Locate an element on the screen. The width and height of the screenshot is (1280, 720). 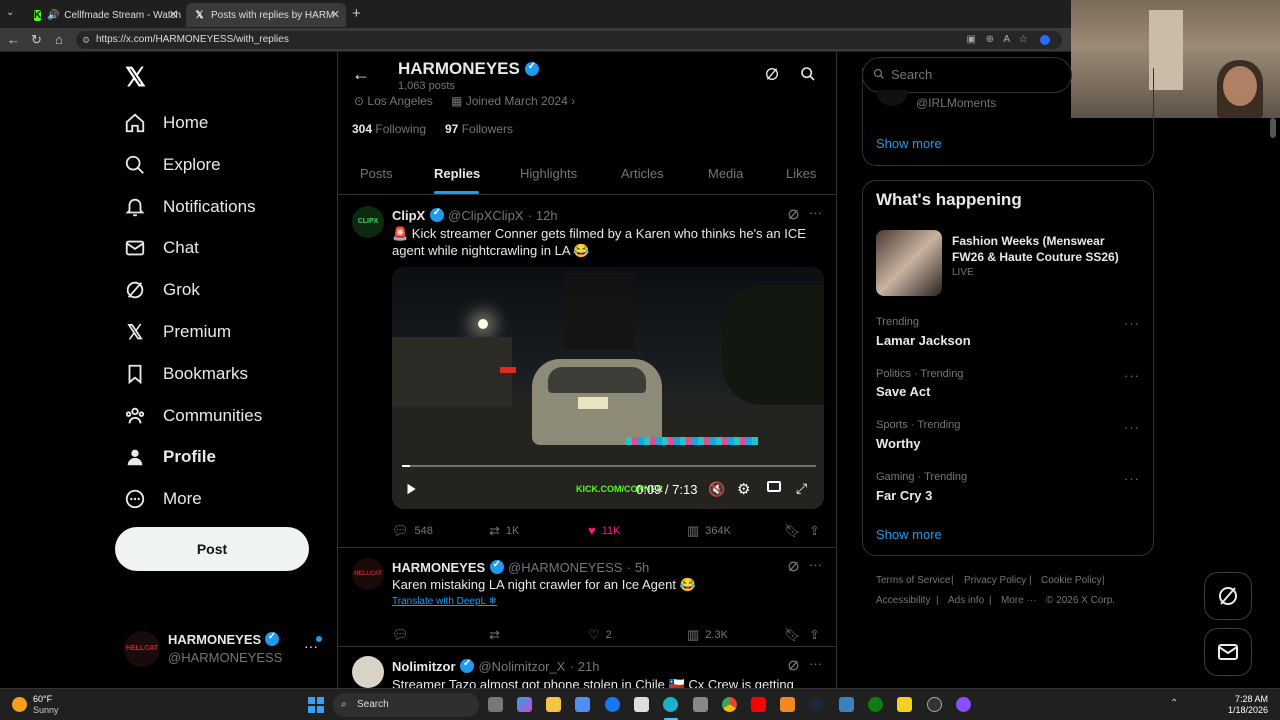
obs-icon is located at coordinates (934, 704).